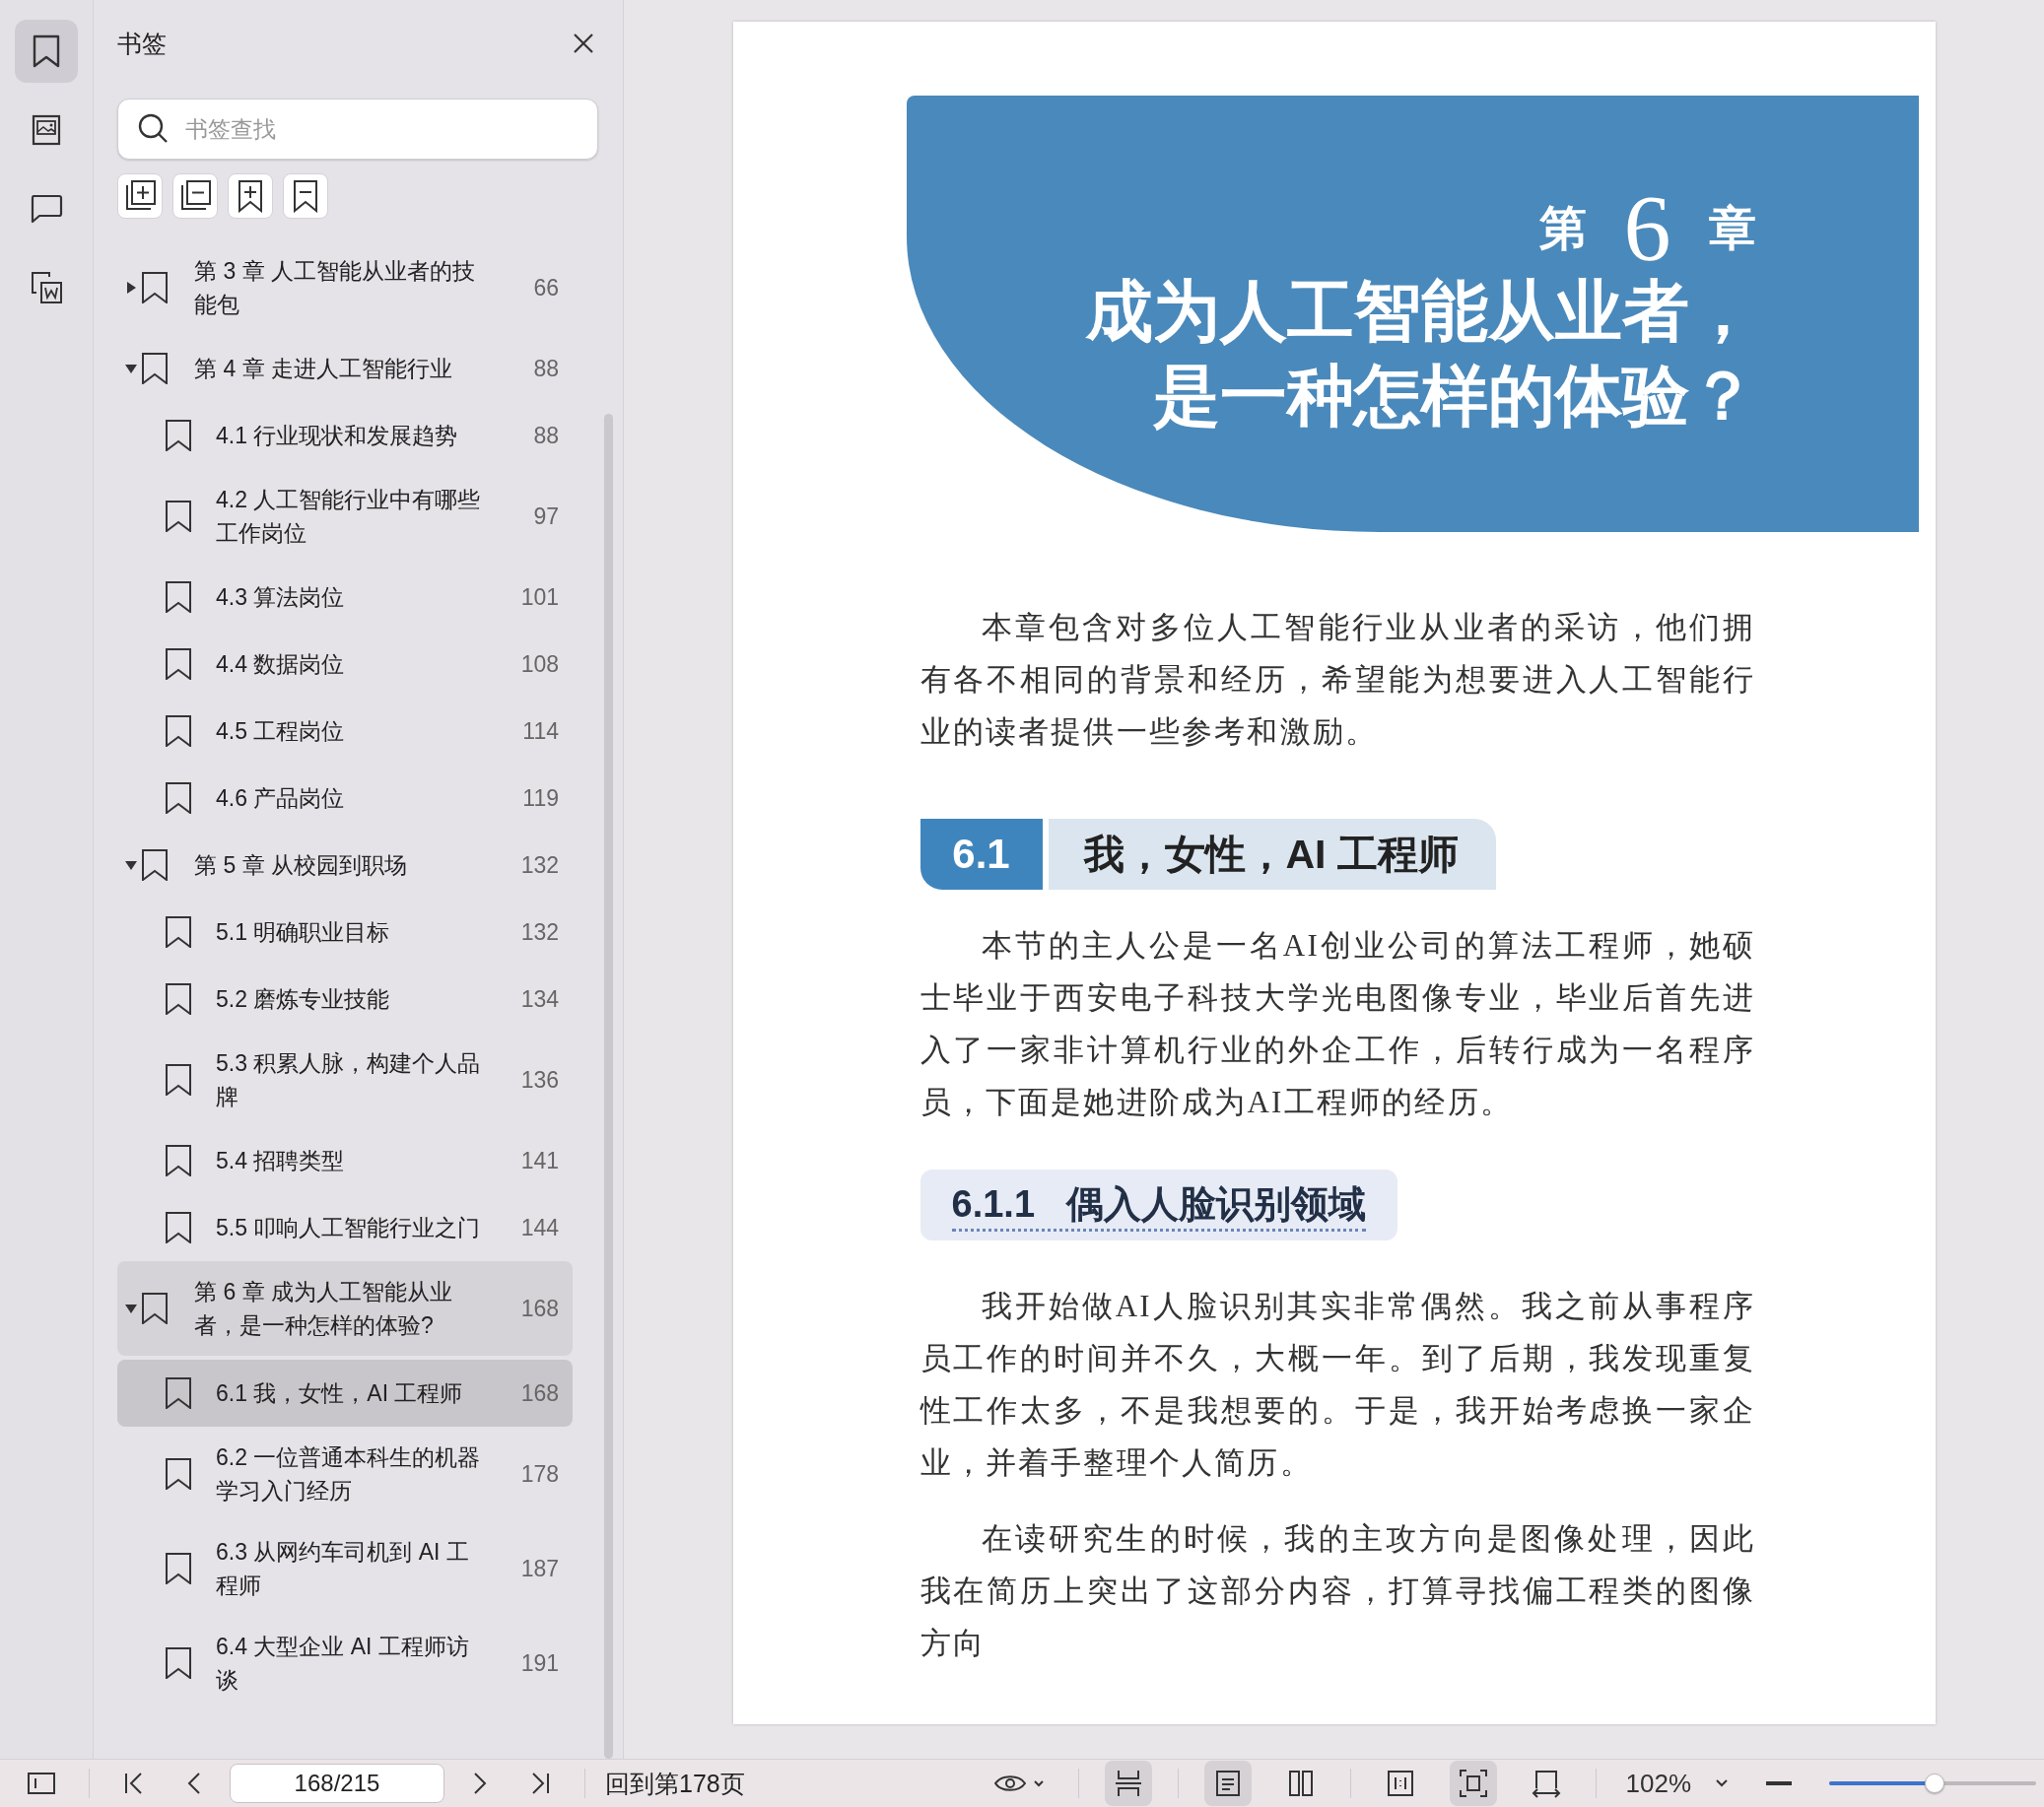 The image size is (2044, 1807). Describe the element at coordinates (337, 1783) in the screenshot. I see `page-number-field: 168/215` at that location.